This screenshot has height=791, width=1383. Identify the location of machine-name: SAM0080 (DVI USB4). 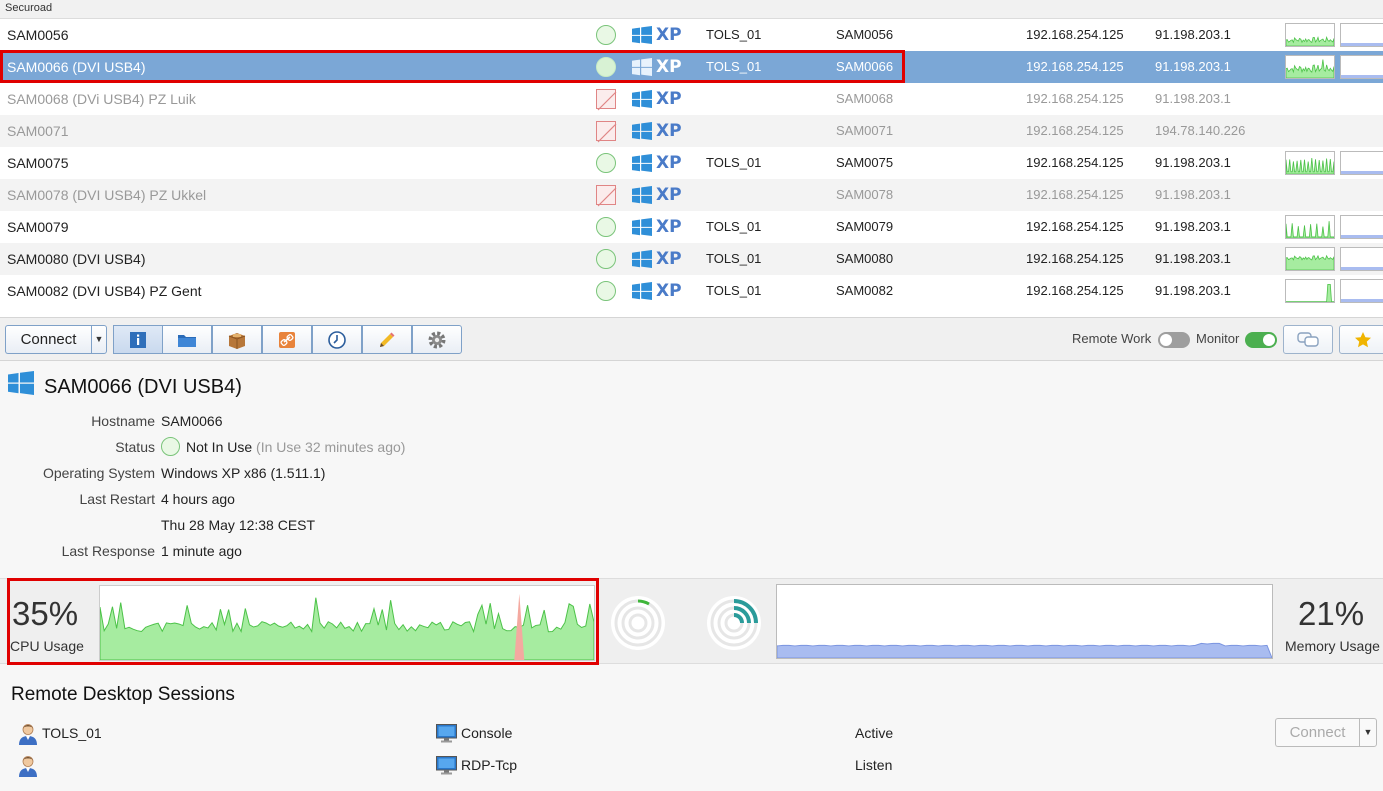
(76, 259).